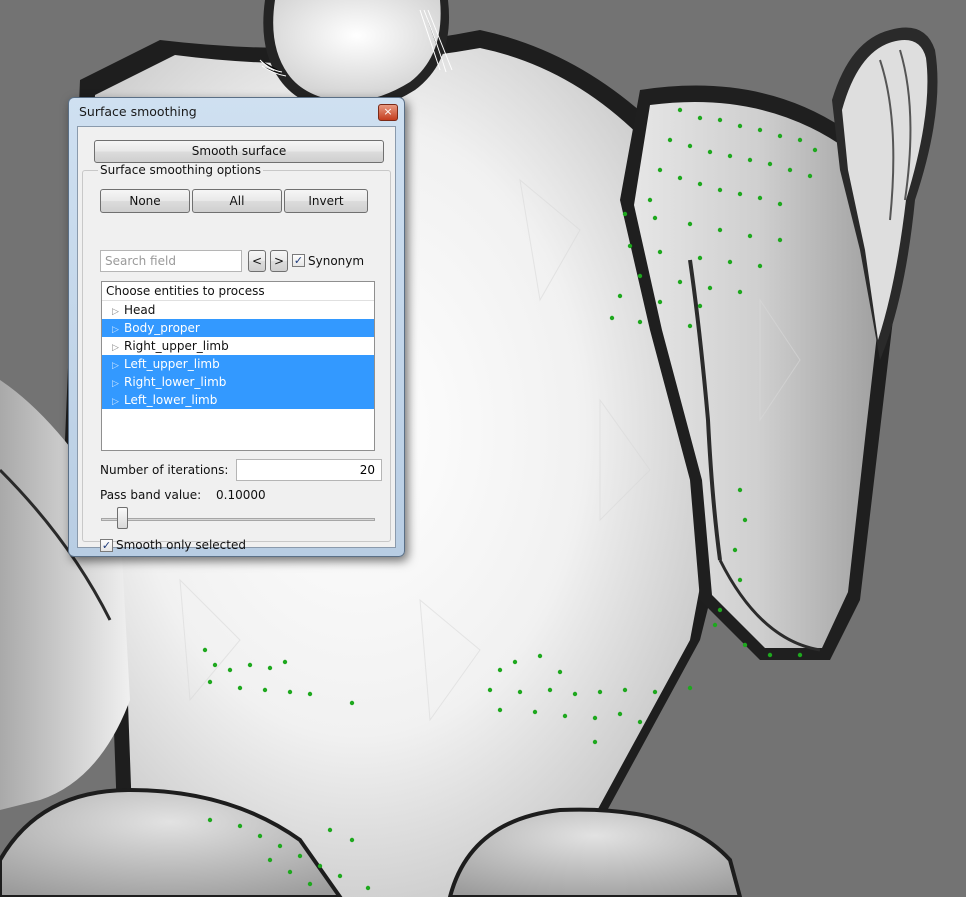  I want to click on tree-item-left-lower-limb: ▷ Left_lower_limb, so click(238, 400).